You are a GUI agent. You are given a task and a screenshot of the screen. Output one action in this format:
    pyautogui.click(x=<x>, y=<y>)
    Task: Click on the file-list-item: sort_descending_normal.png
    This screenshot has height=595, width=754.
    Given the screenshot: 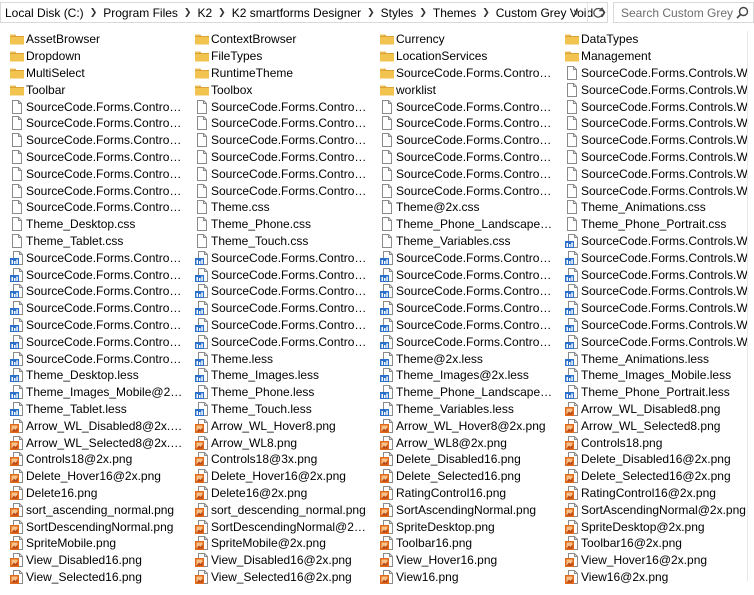 What is the action you would take?
    pyautogui.click(x=277, y=509)
    